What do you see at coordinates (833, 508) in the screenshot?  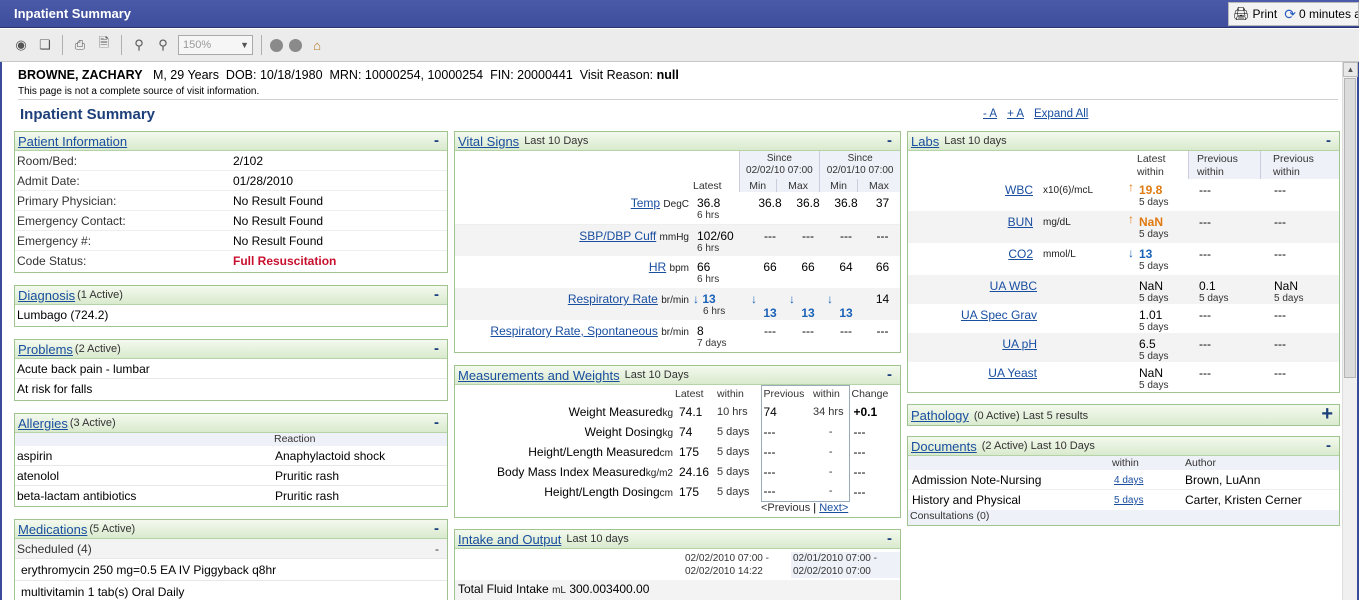 I see `next-link: Next>` at bounding box center [833, 508].